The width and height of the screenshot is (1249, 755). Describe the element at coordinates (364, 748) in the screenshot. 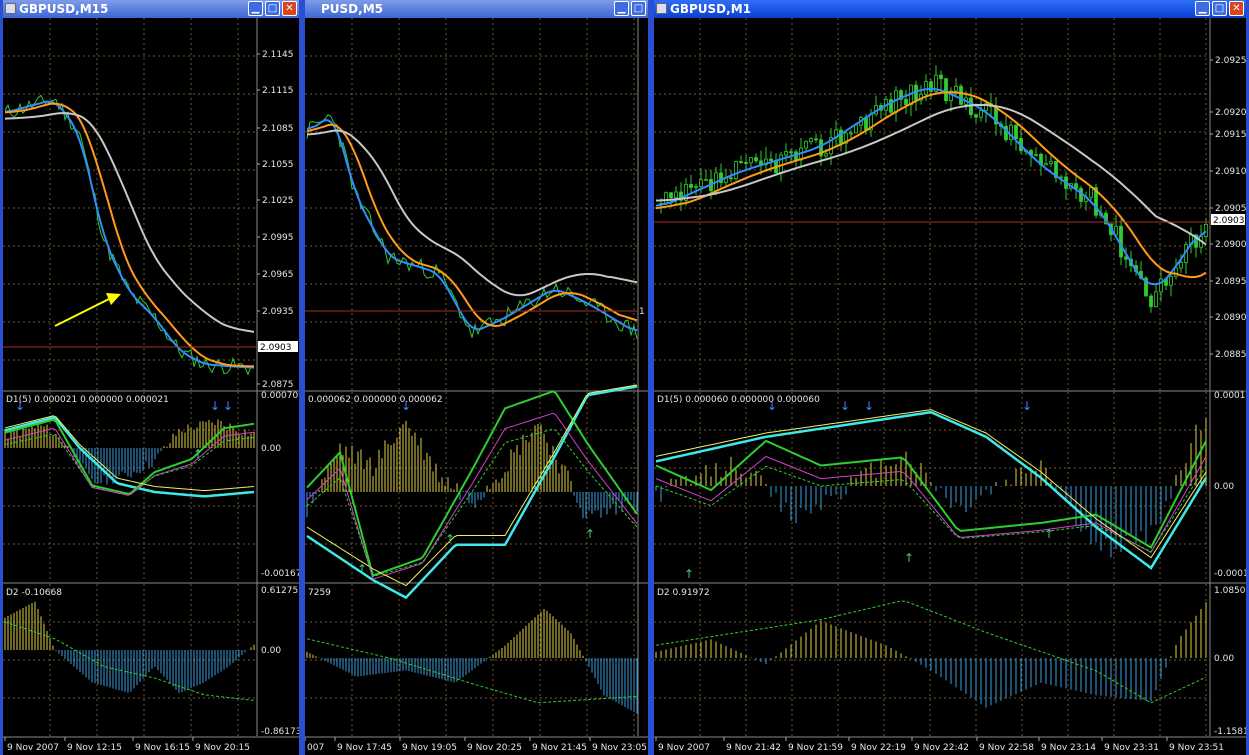

I see `time-axis-label: 9 Nov 17:45` at that location.